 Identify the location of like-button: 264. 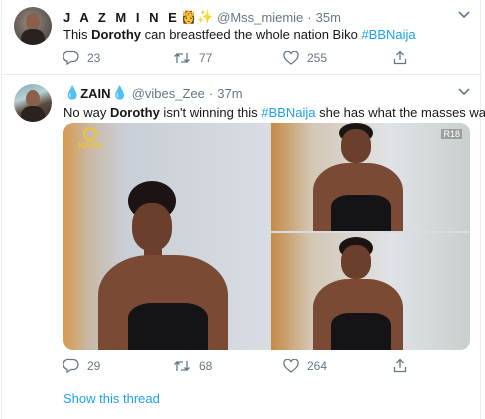
(338, 365).